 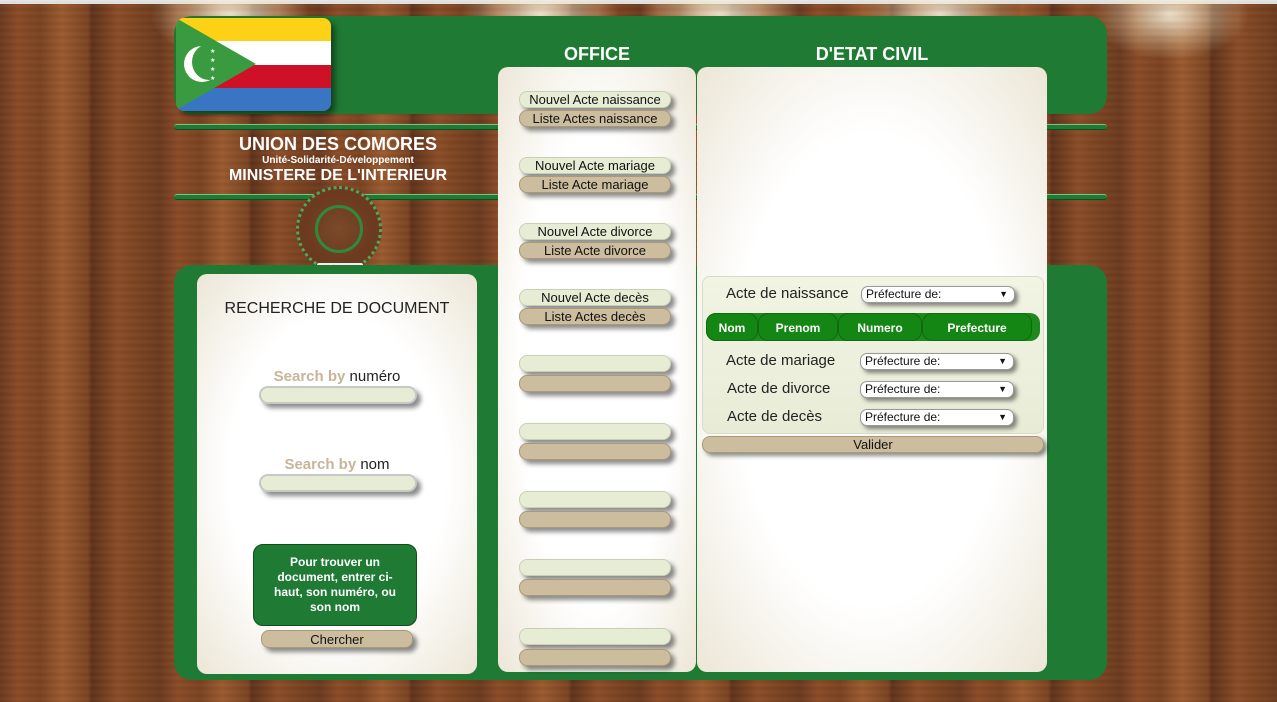 What do you see at coordinates (937, 389) in the screenshot?
I see `prefecture-divorce-select: Préfecture de: ▼` at bounding box center [937, 389].